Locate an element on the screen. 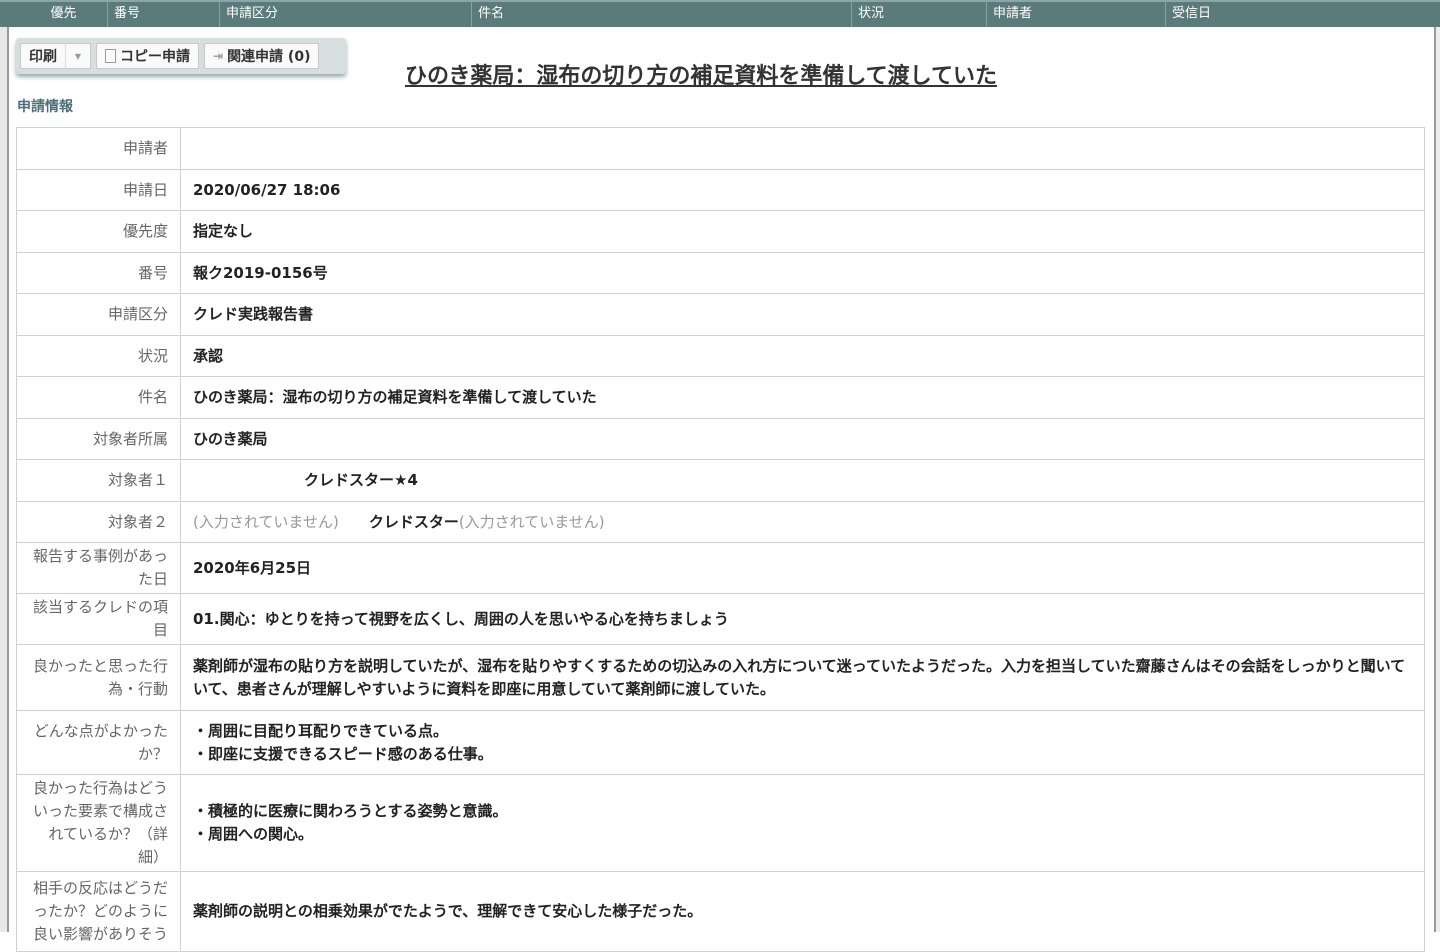  field-label: 申請者 is located at coordinates (98, 148).